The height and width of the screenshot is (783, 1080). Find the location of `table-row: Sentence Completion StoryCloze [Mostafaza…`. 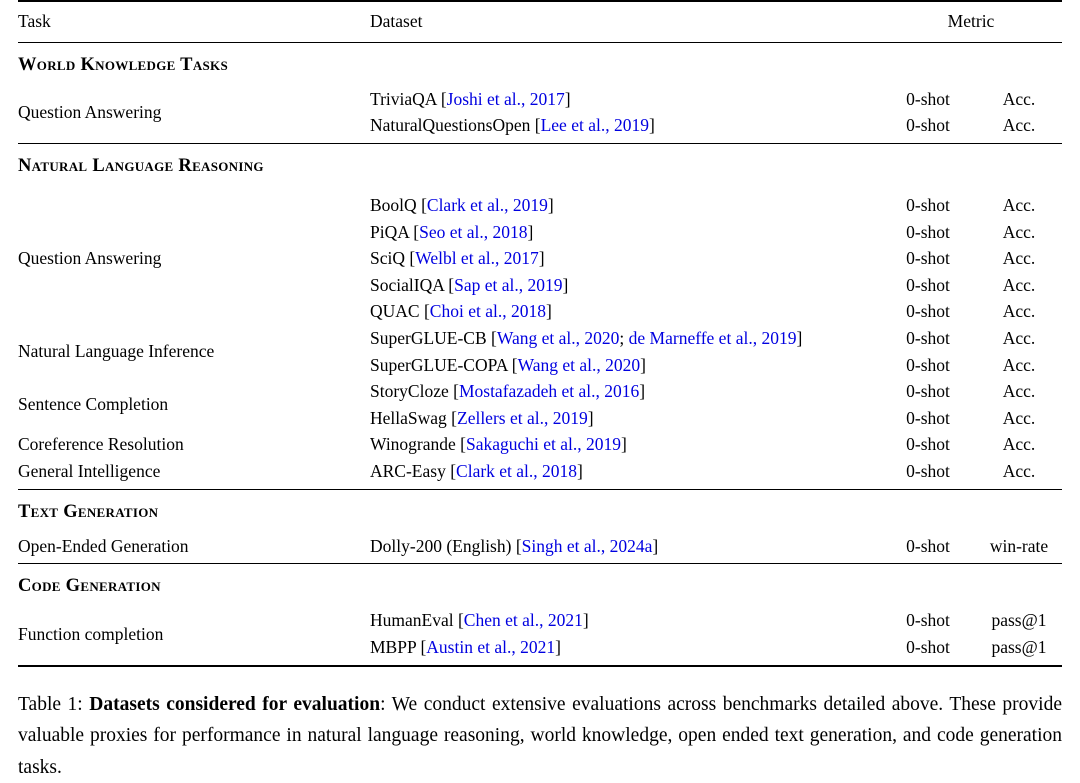

table-row: Sentence Completion StoryCloze [Mostafaza… is located at coordinates (540, 396).